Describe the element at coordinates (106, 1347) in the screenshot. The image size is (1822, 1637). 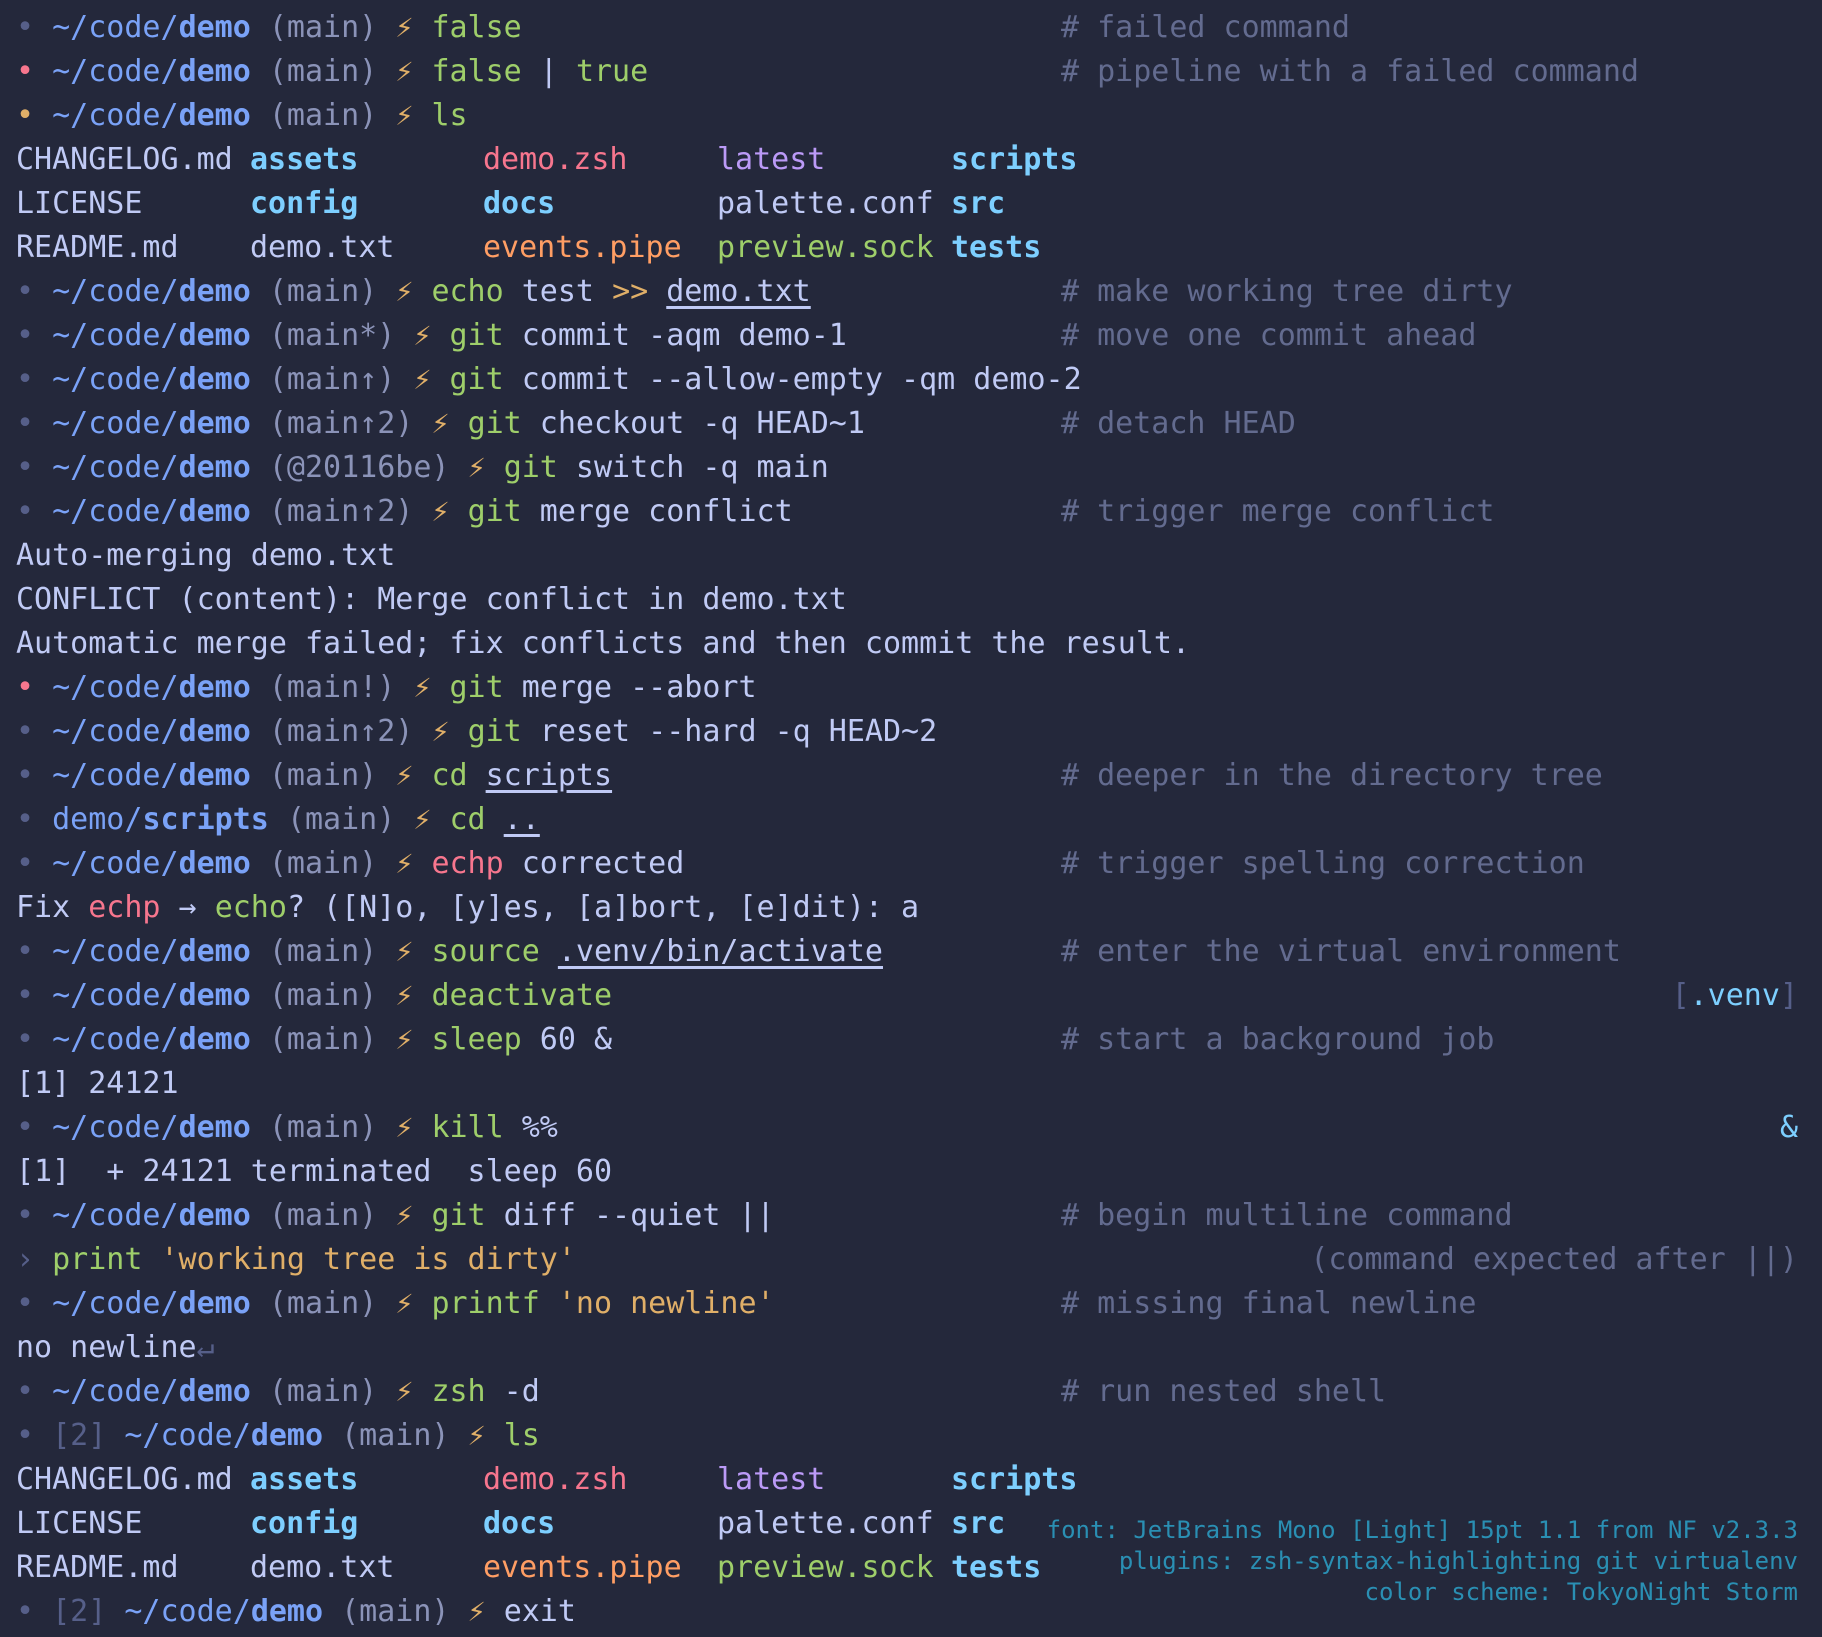
I see `output-text: no newline` at that location.